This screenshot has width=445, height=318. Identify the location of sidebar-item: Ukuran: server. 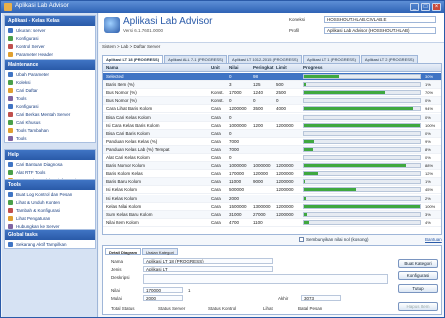
(50, 30).